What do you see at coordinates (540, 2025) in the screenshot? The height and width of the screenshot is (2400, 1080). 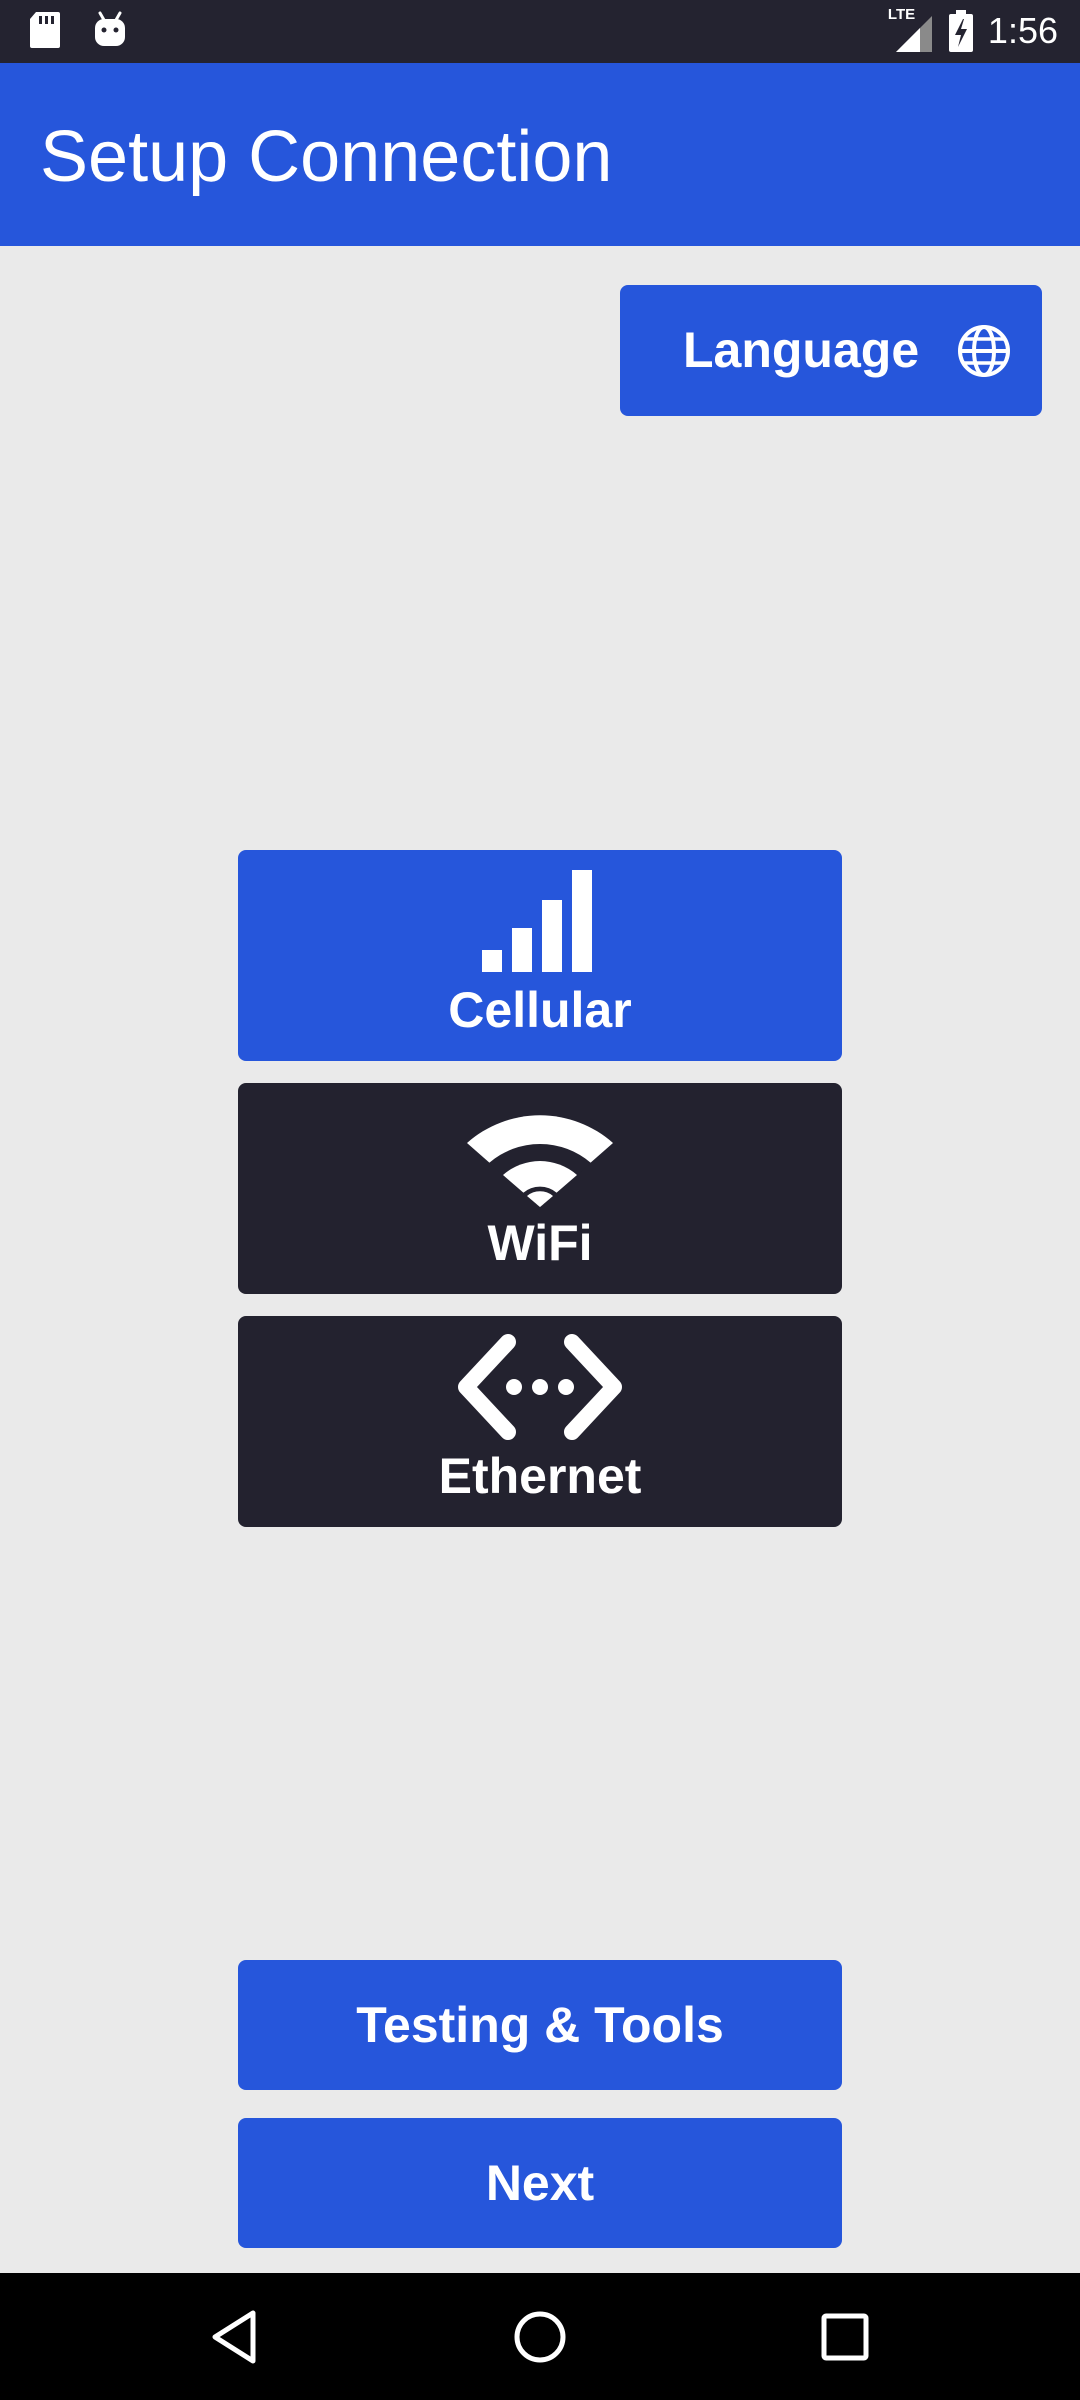 I see `testing-tools-button: Testing & Tools` at bounding box center [540, 2025].